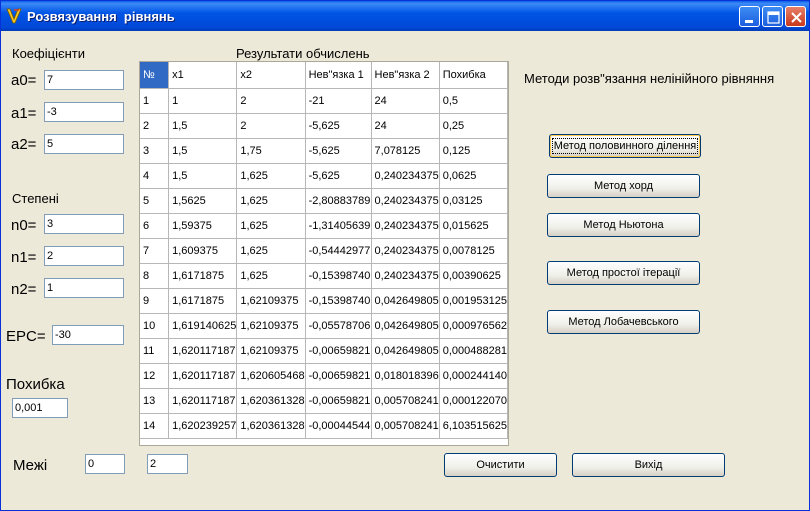 Image resolution: width=810 pixels, height=511 pixels. What do you see at coordinates (155, 401) in the screenshot?
I see `table-cell: 13` at bounding box center [155, 401].